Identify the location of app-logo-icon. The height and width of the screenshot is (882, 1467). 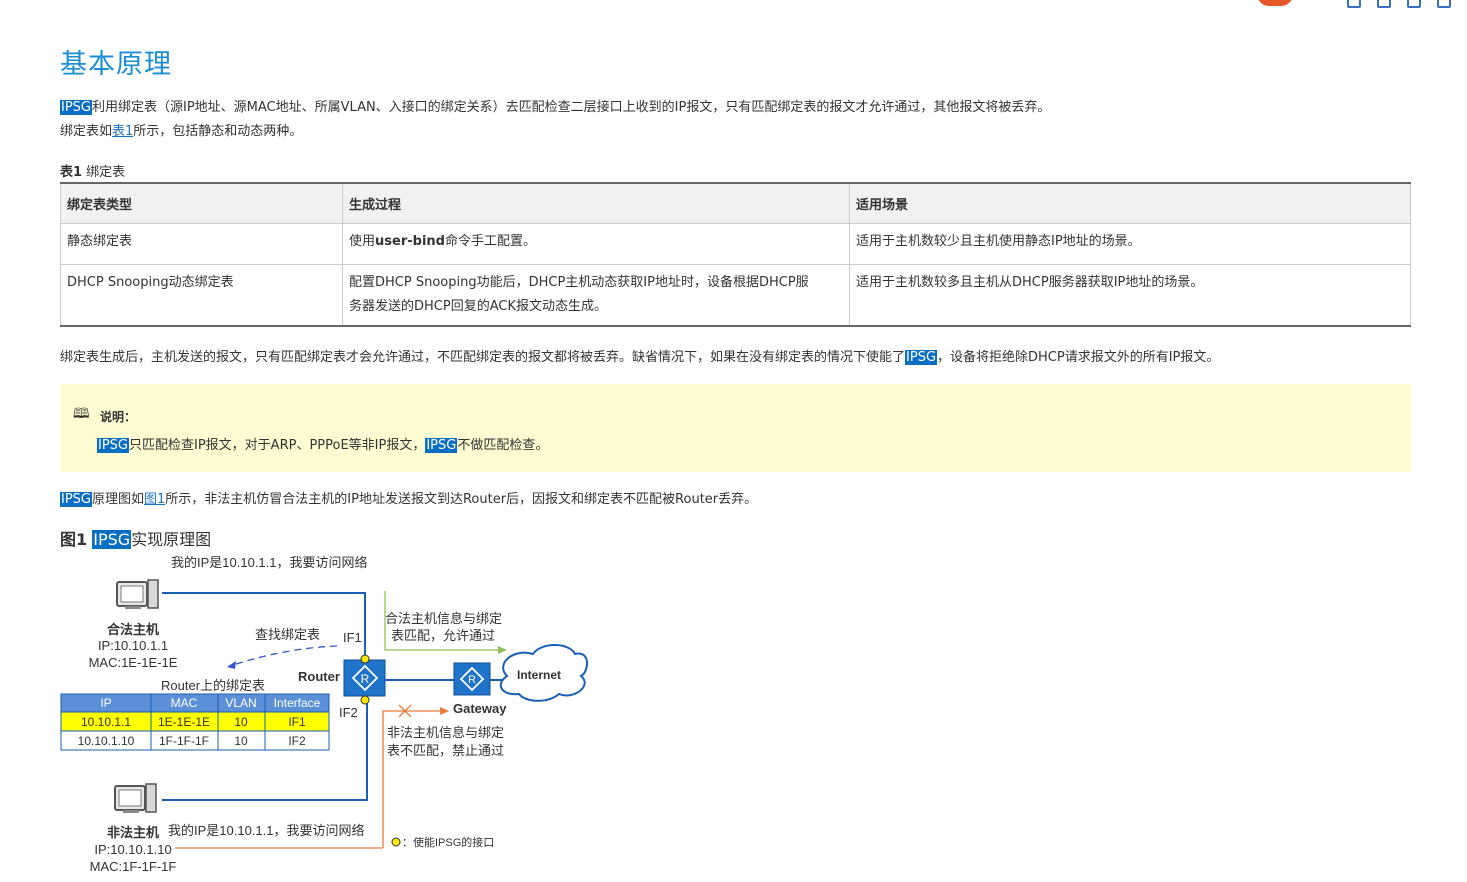
(1275, 3).